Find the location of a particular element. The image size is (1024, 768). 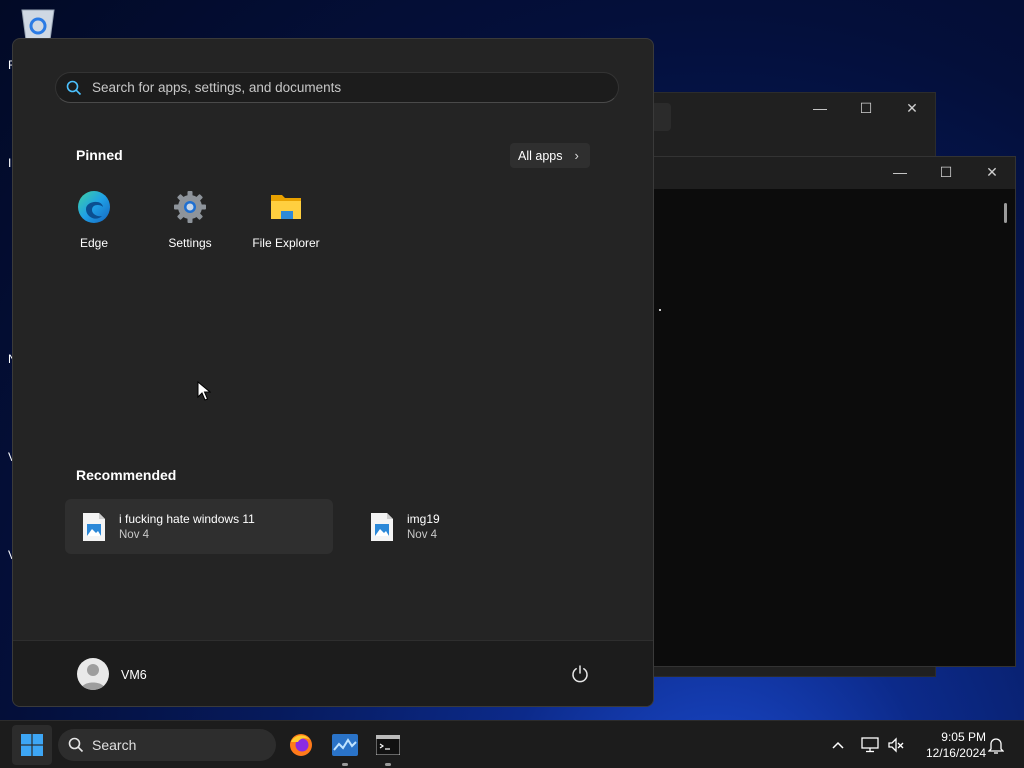

terminal-scrollbar is located at coordinates (1005, 213).